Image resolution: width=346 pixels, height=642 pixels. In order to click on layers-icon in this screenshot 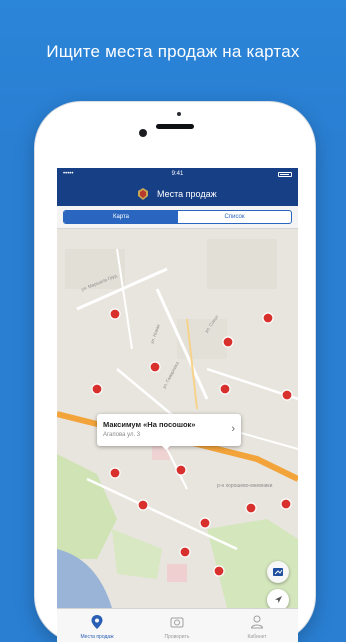, I will do `click(278, 572)`.